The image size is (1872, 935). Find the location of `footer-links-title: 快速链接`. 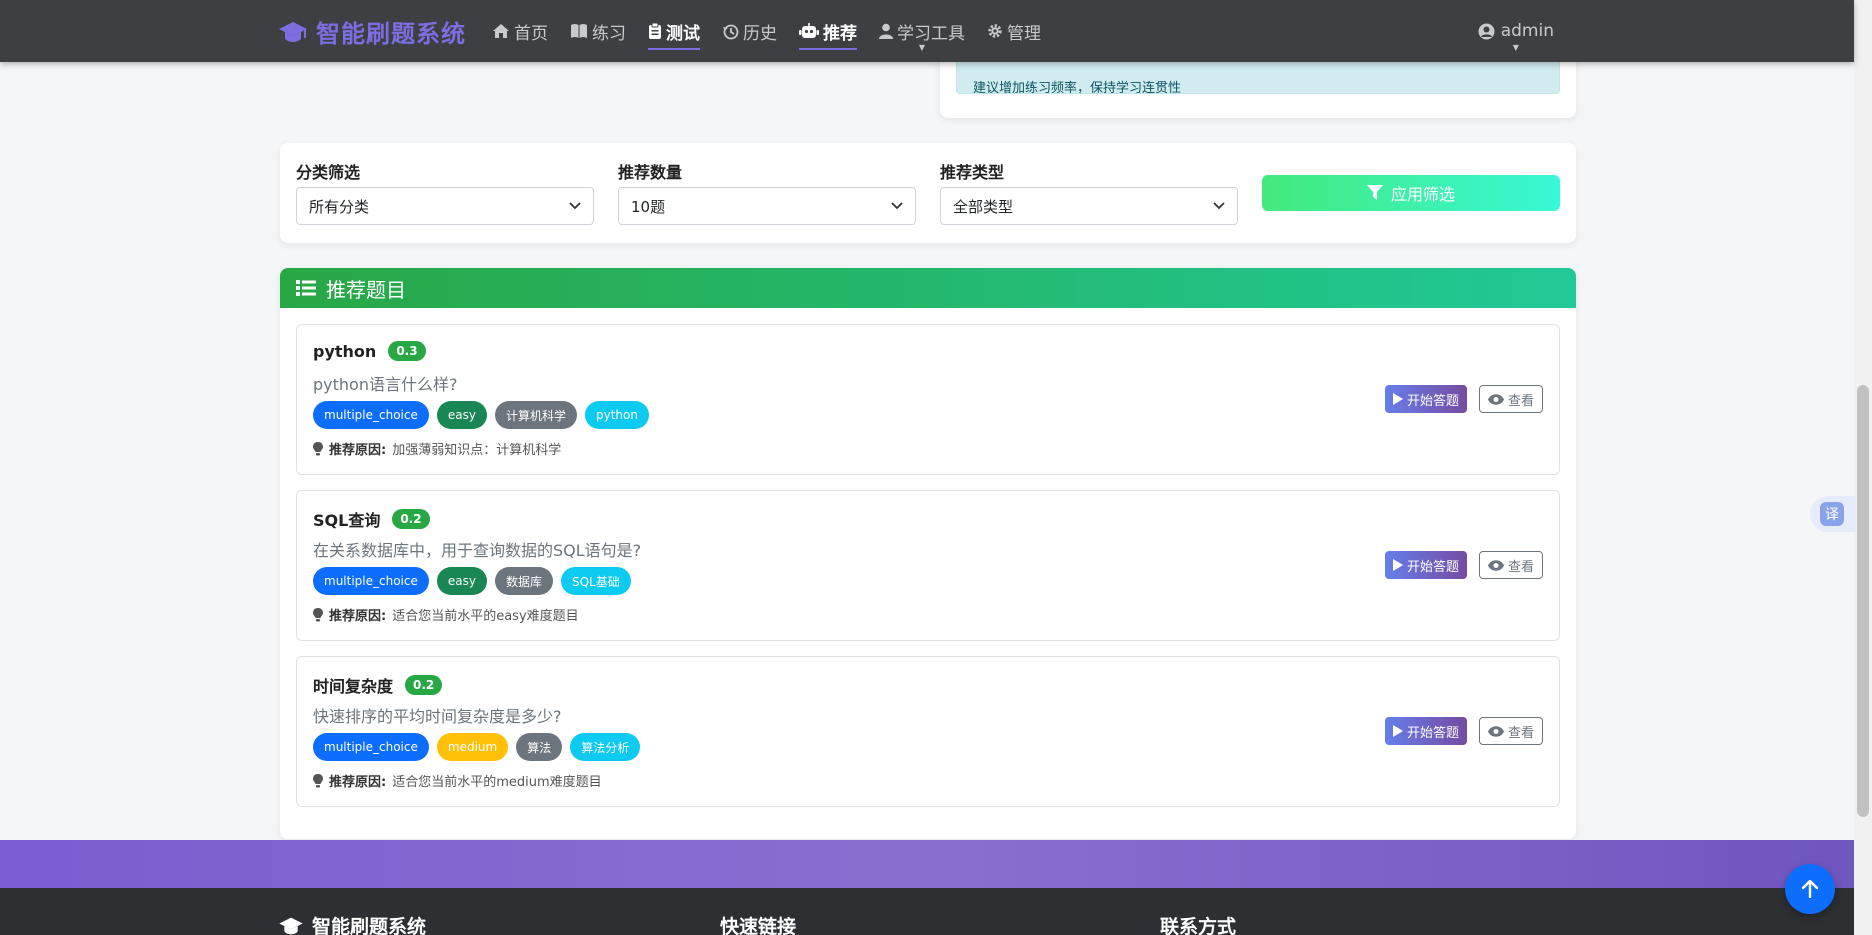

footer-links-title: 快速链接 is located at coordinates (758, 923).